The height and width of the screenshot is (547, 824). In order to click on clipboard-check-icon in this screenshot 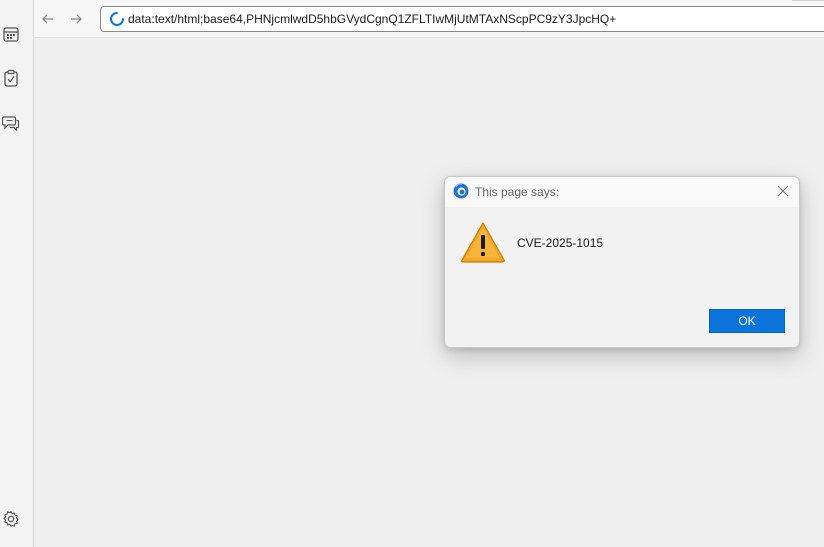, I will do `click(11, 78)`.